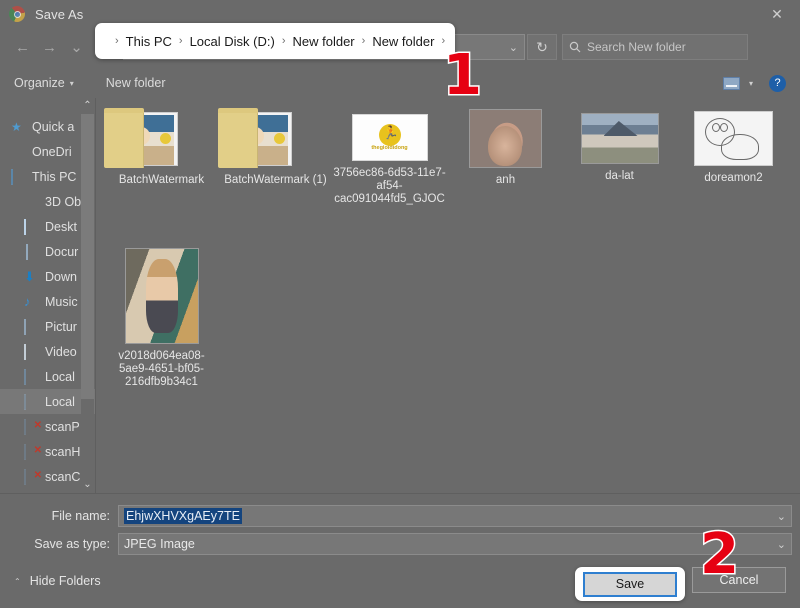  Describe the element at coordinates (636, 47) in the screenshot. I see `search-placeholder: Search New folder` at that location.